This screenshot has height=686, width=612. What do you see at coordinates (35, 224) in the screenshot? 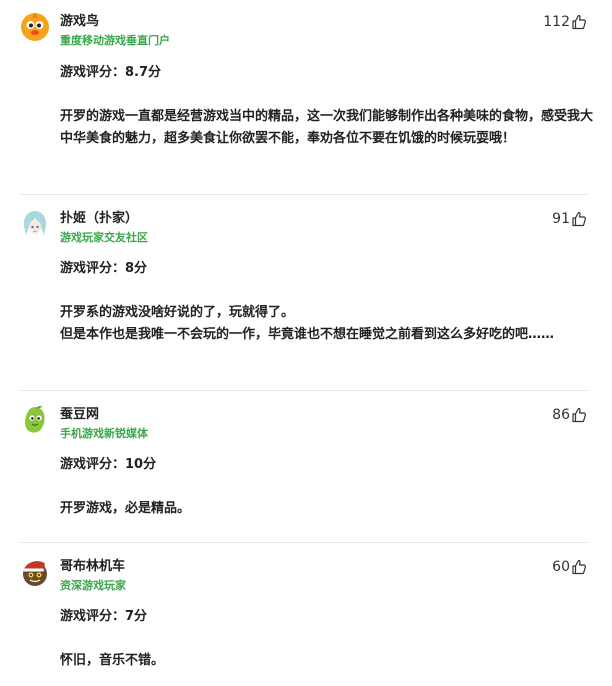
I see `anime-girl-avatar-icon` at bounding box center [35, 224].